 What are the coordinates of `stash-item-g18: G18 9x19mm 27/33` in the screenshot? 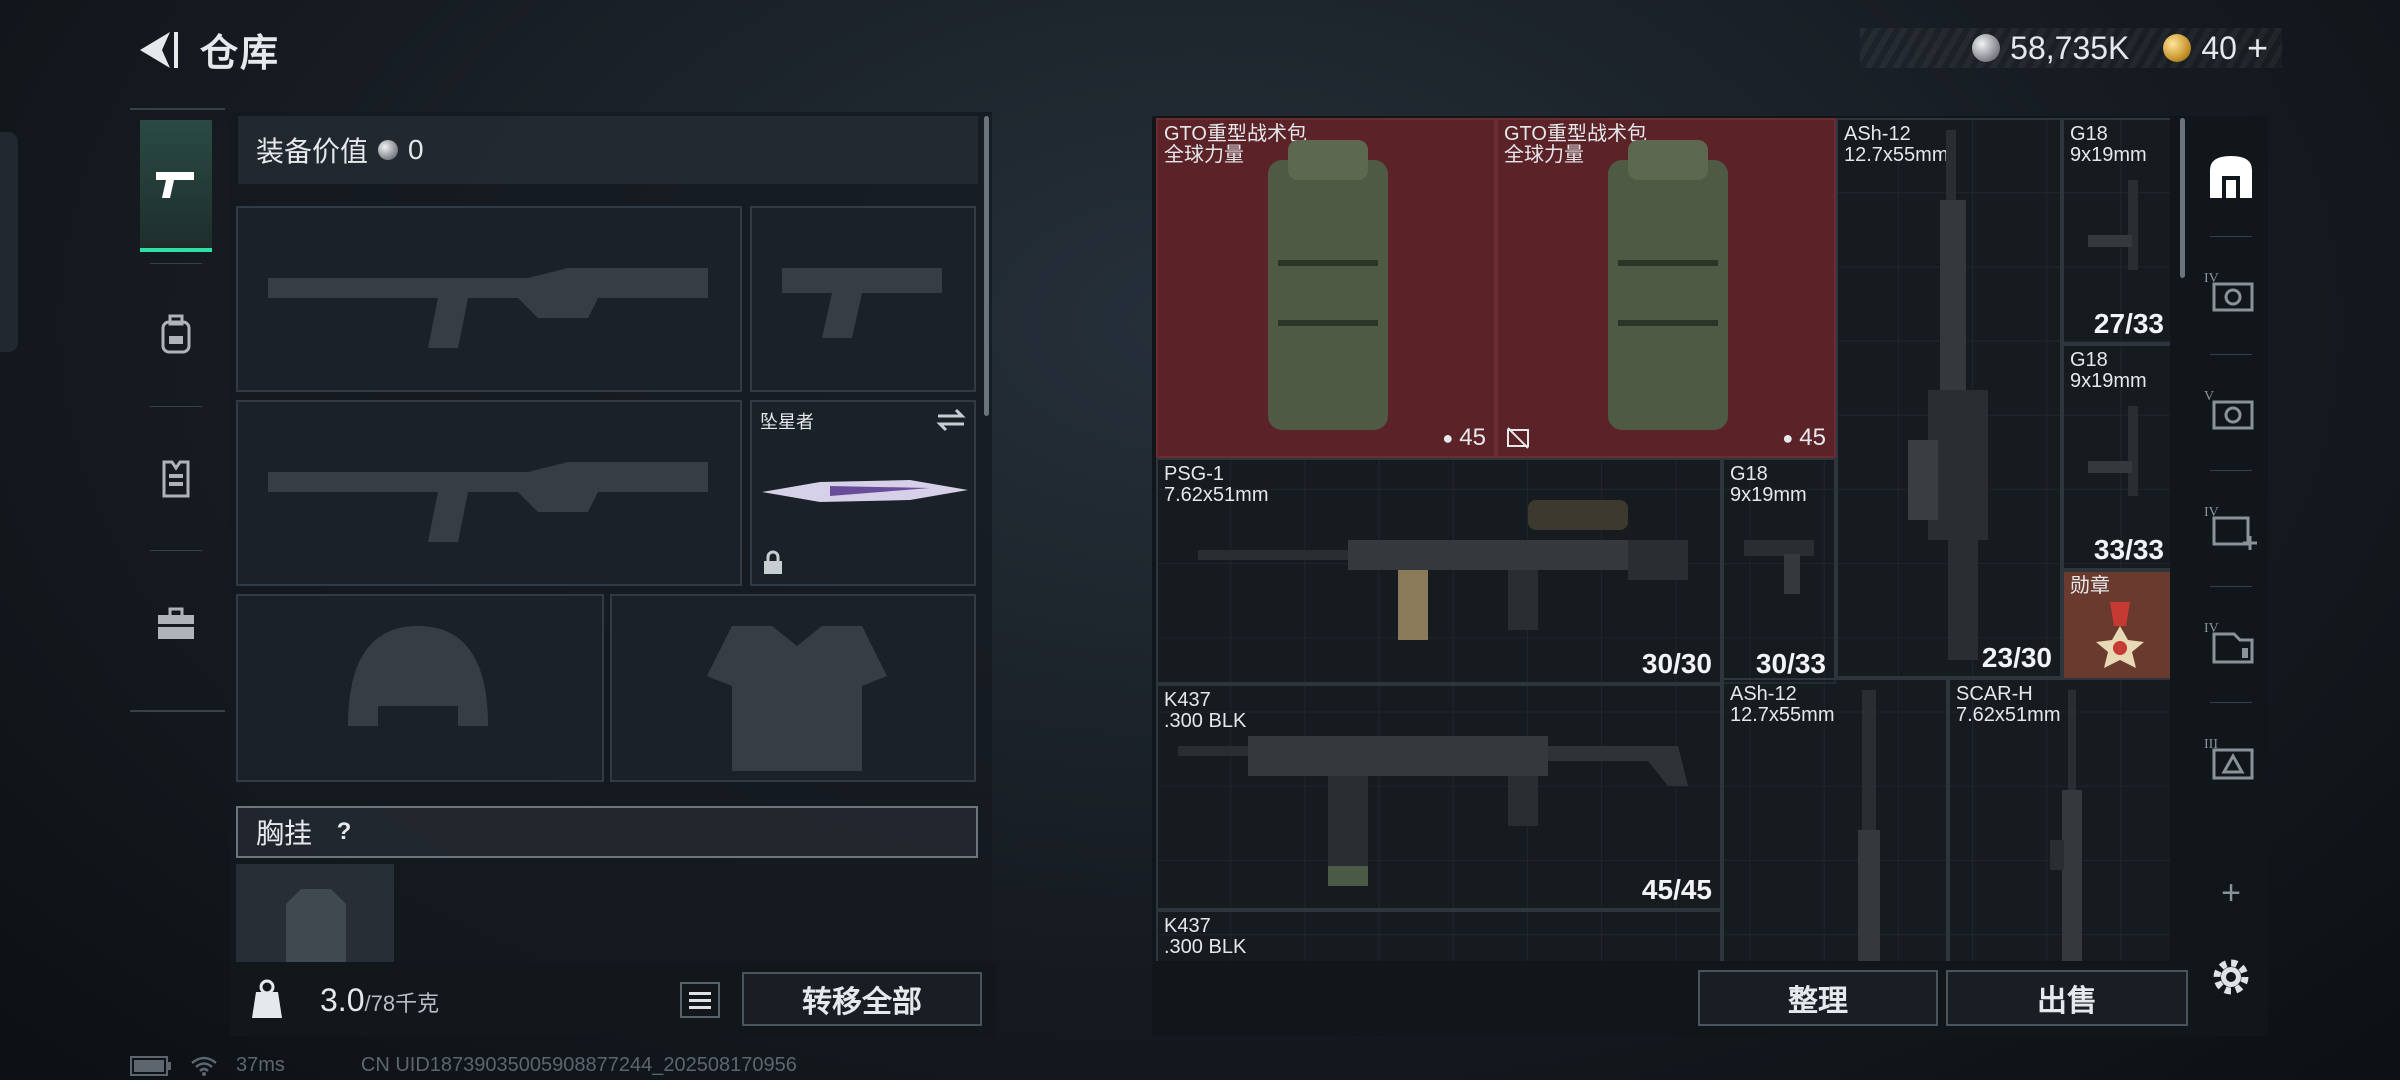 It's located at (2116, 231).